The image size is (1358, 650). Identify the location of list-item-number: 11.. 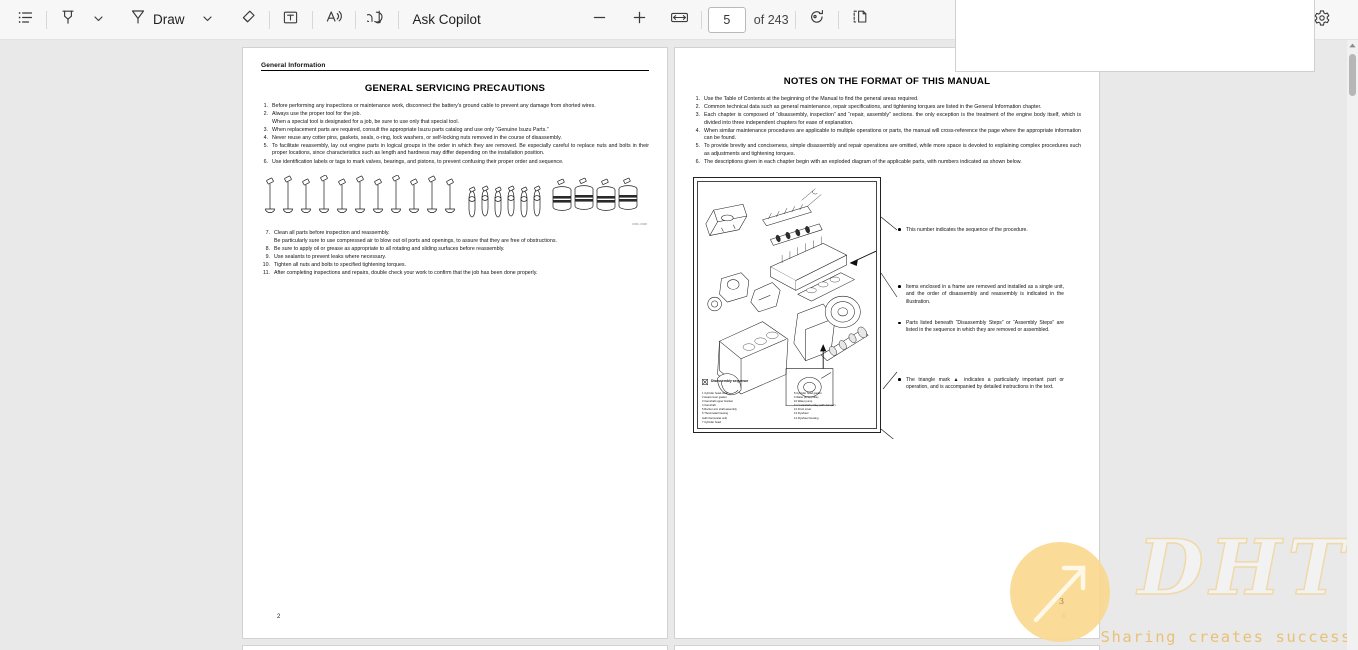
(266, 273).